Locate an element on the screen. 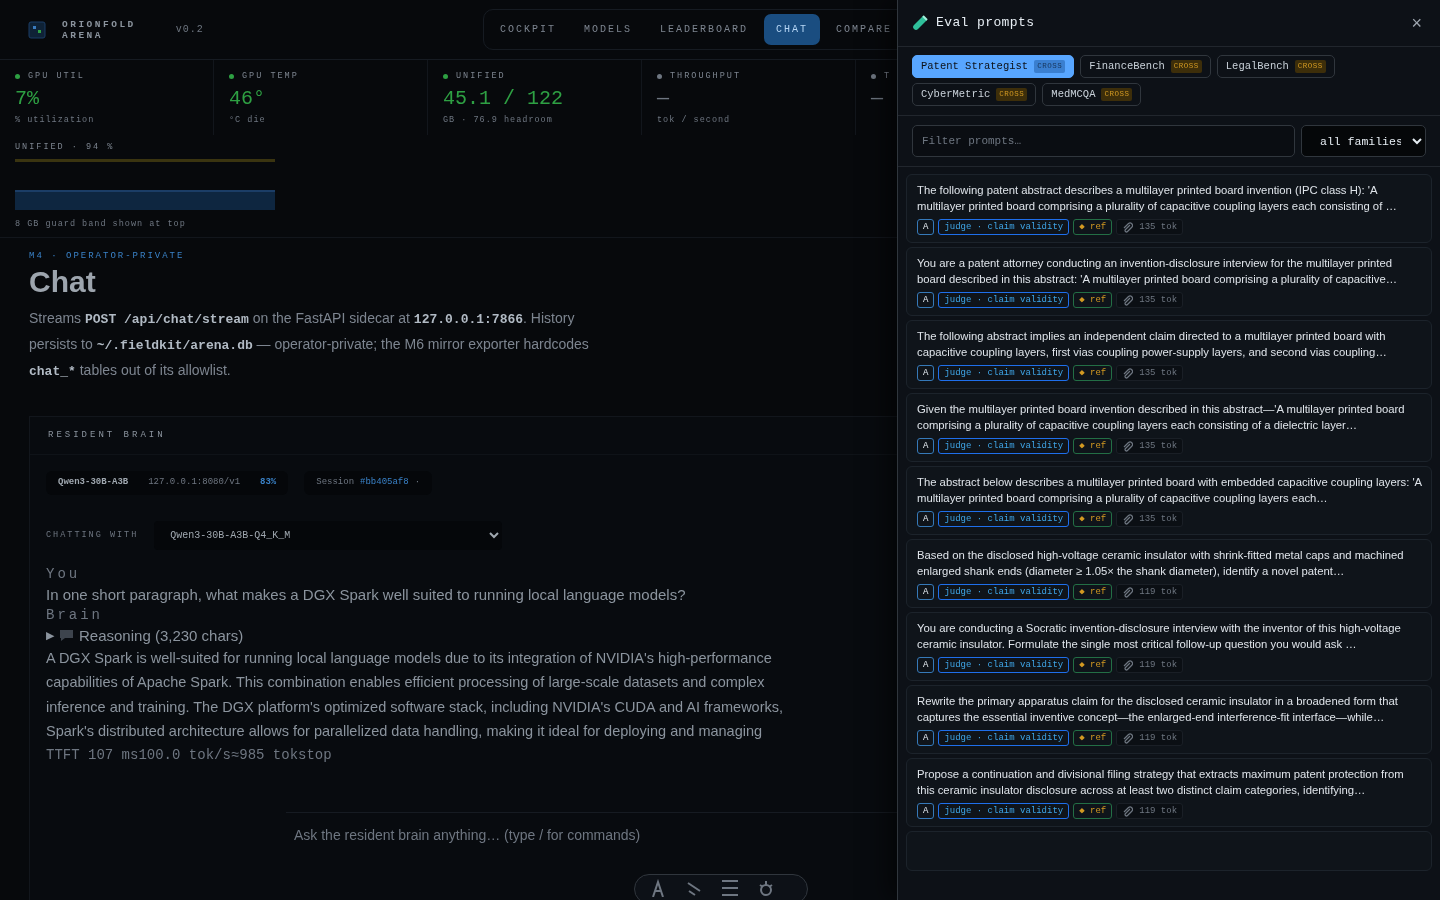  answer-line: capabilities of Apache Spark. This combination enables efficient processing of large-scale datasets and complex is located at coordinates (406, 683).